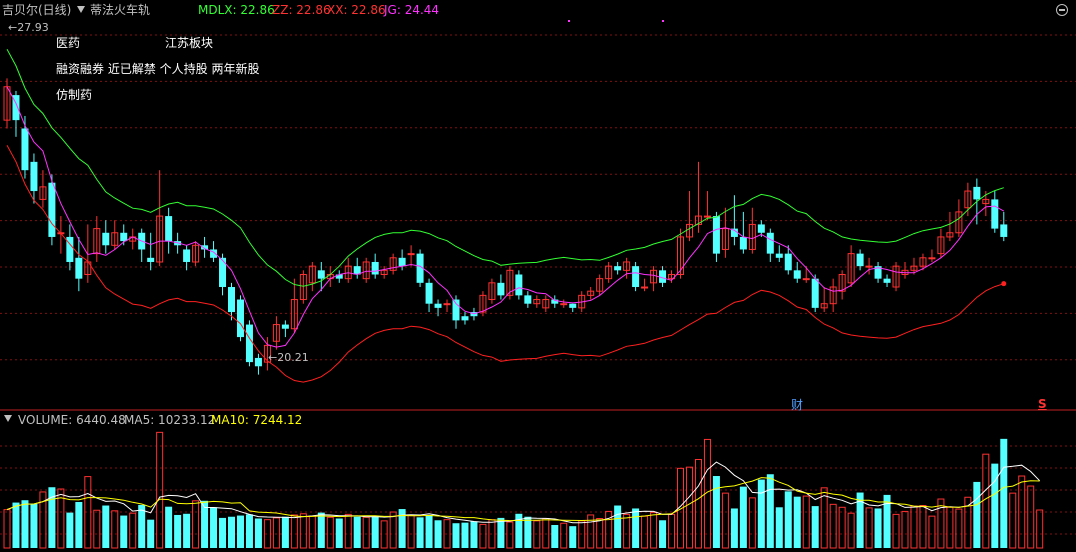  What do you see at coordinates (1062, 10) in the screenshot?
I see `collapse-icon` at bounding box center [1062, 10].